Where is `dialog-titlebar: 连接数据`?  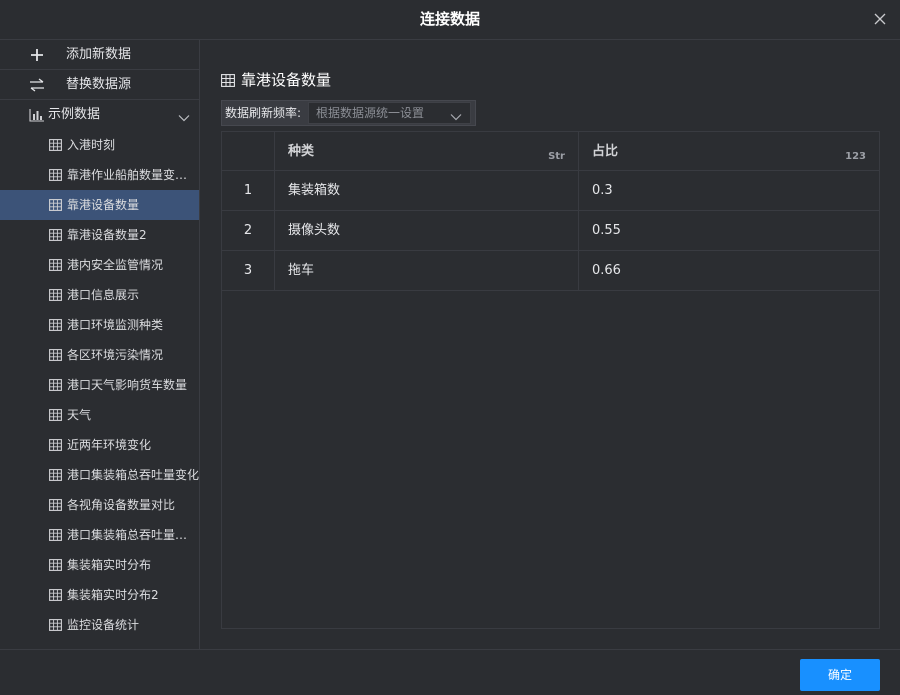
dialog-titlebar: 连接数据 is located at coordinates (450, 20).